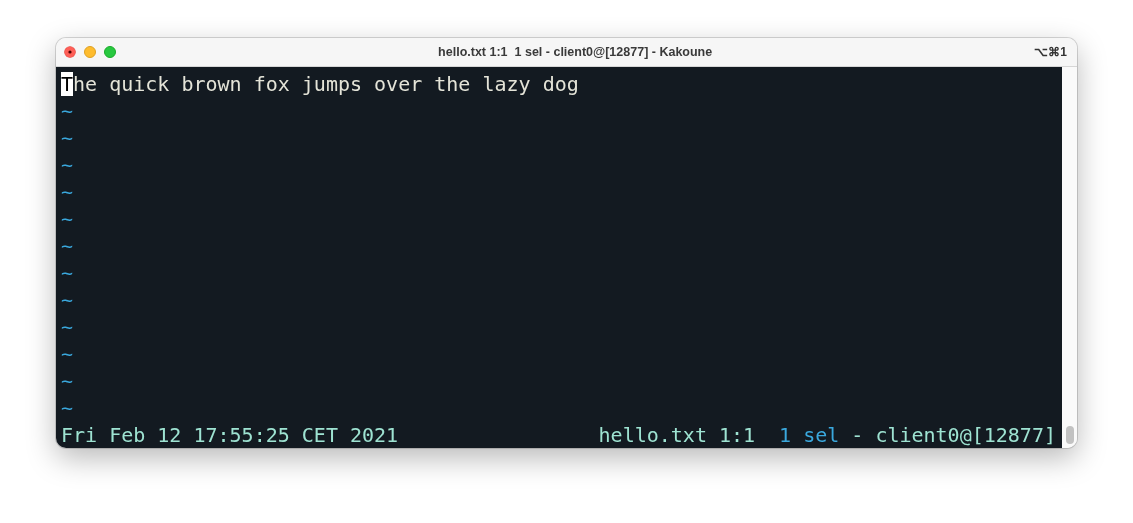  What do you see at coordinates (965, 435) in the screenshot?
I see `status-text: client0@[12877]` at bounding box center [965, 435].